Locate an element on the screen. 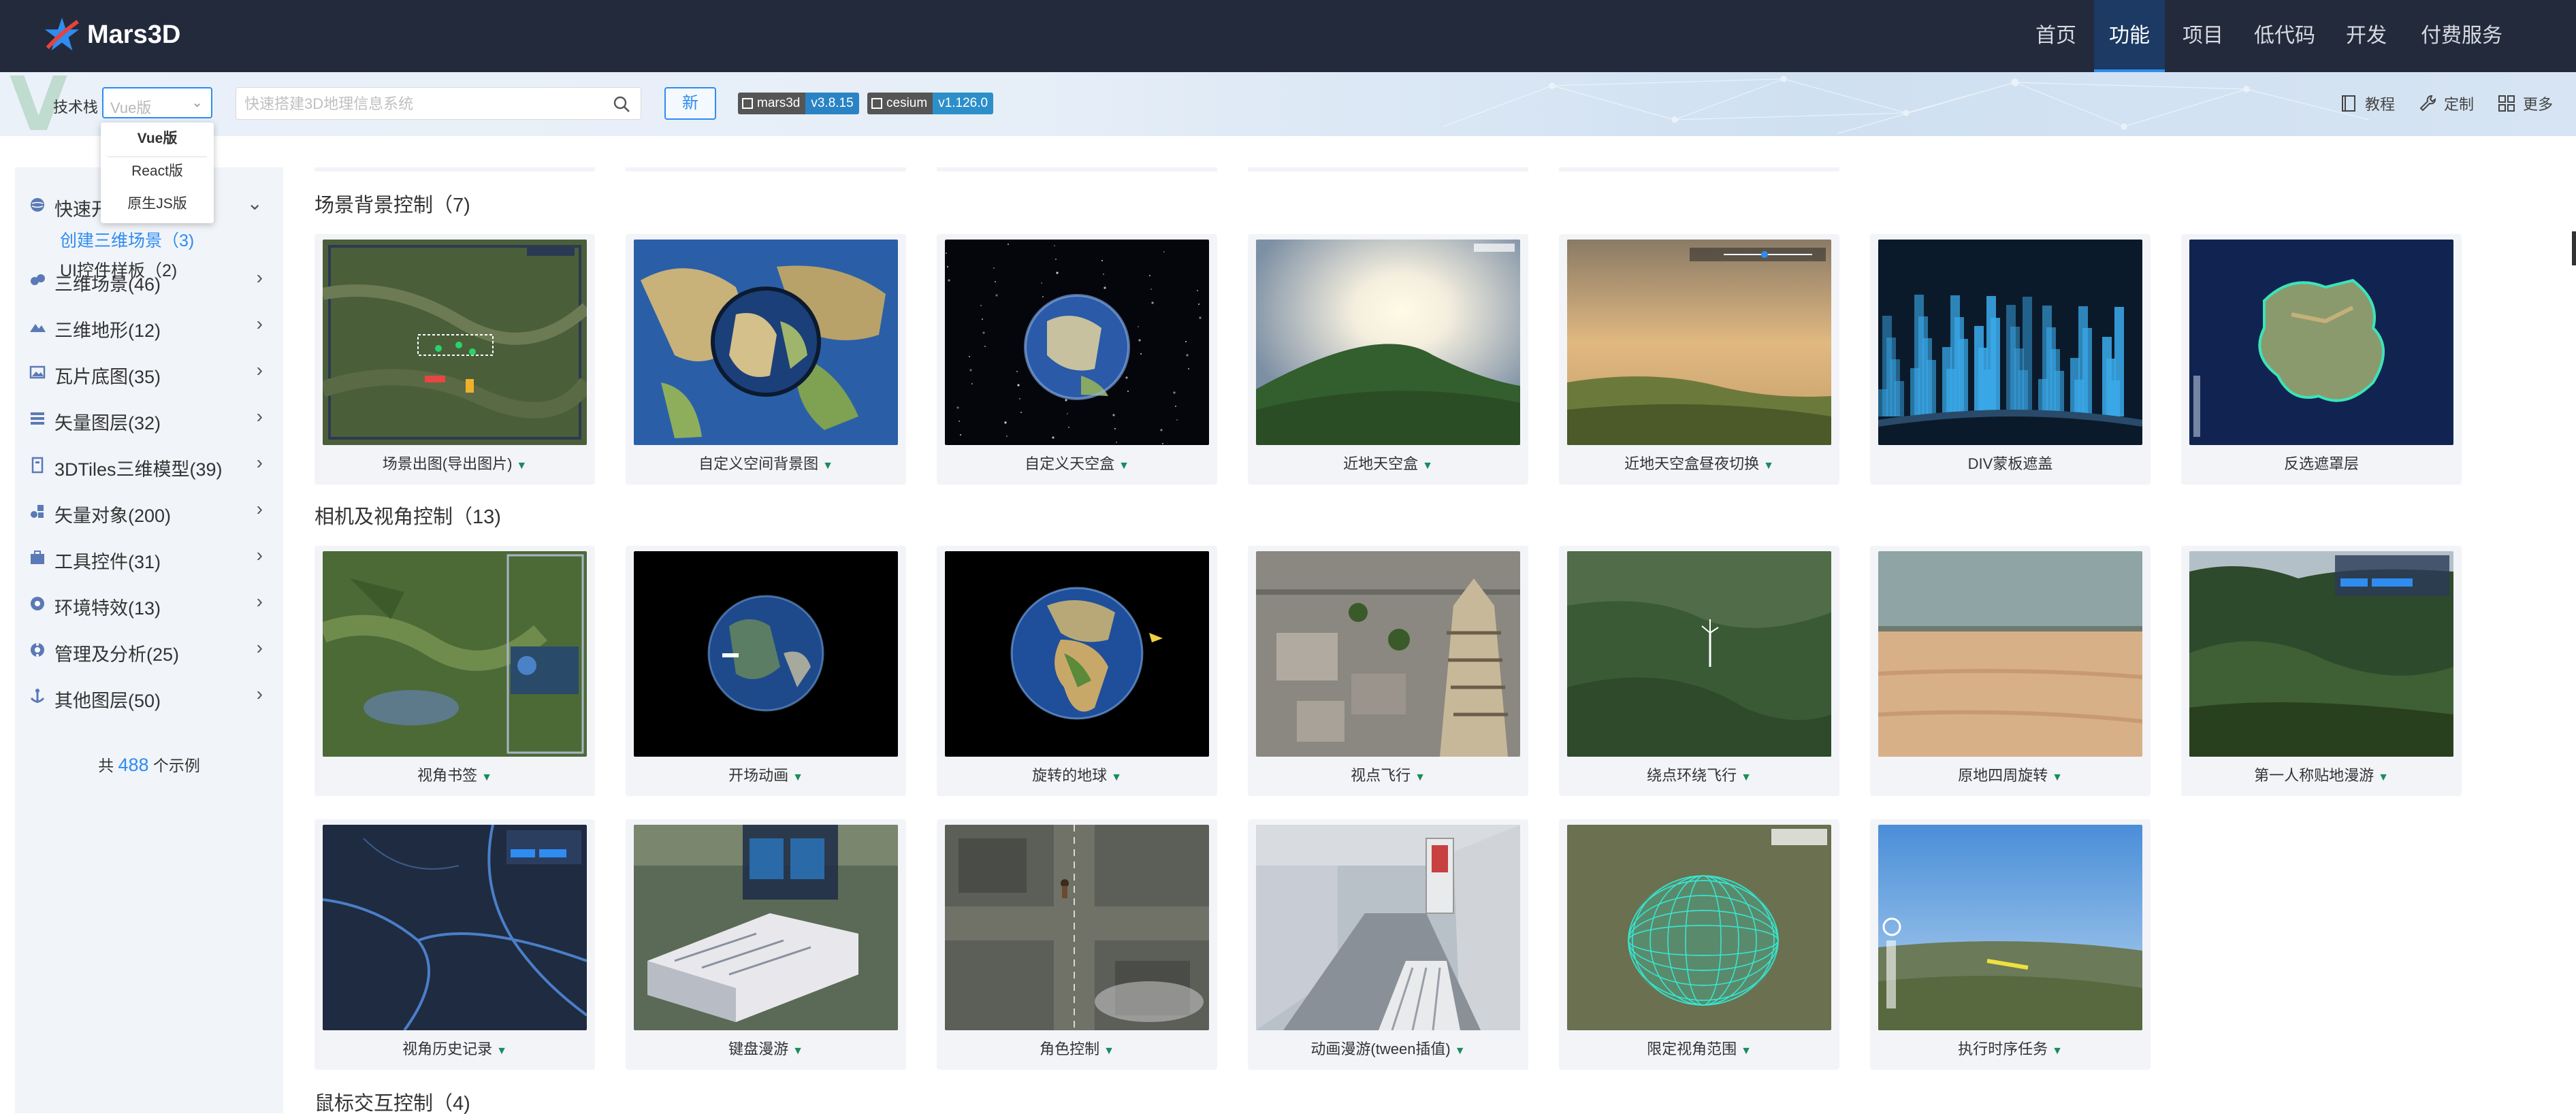 The height and width of the screenshot is (1116, 2576). sidebar-group-9: 管理及分析(25) › is located at coordinates (149, 650).